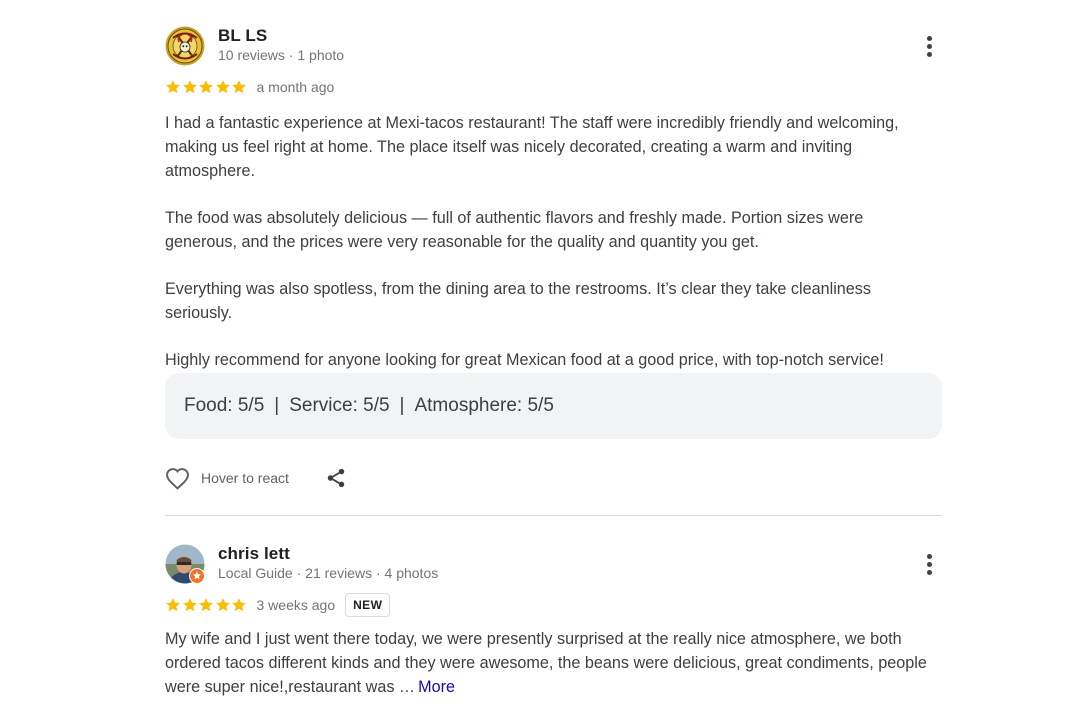  Describe the element at coordinates (328, 573) in the screenshot. I see `author-meta: Local Guide · 21 reviews · 4 photos` at that location.